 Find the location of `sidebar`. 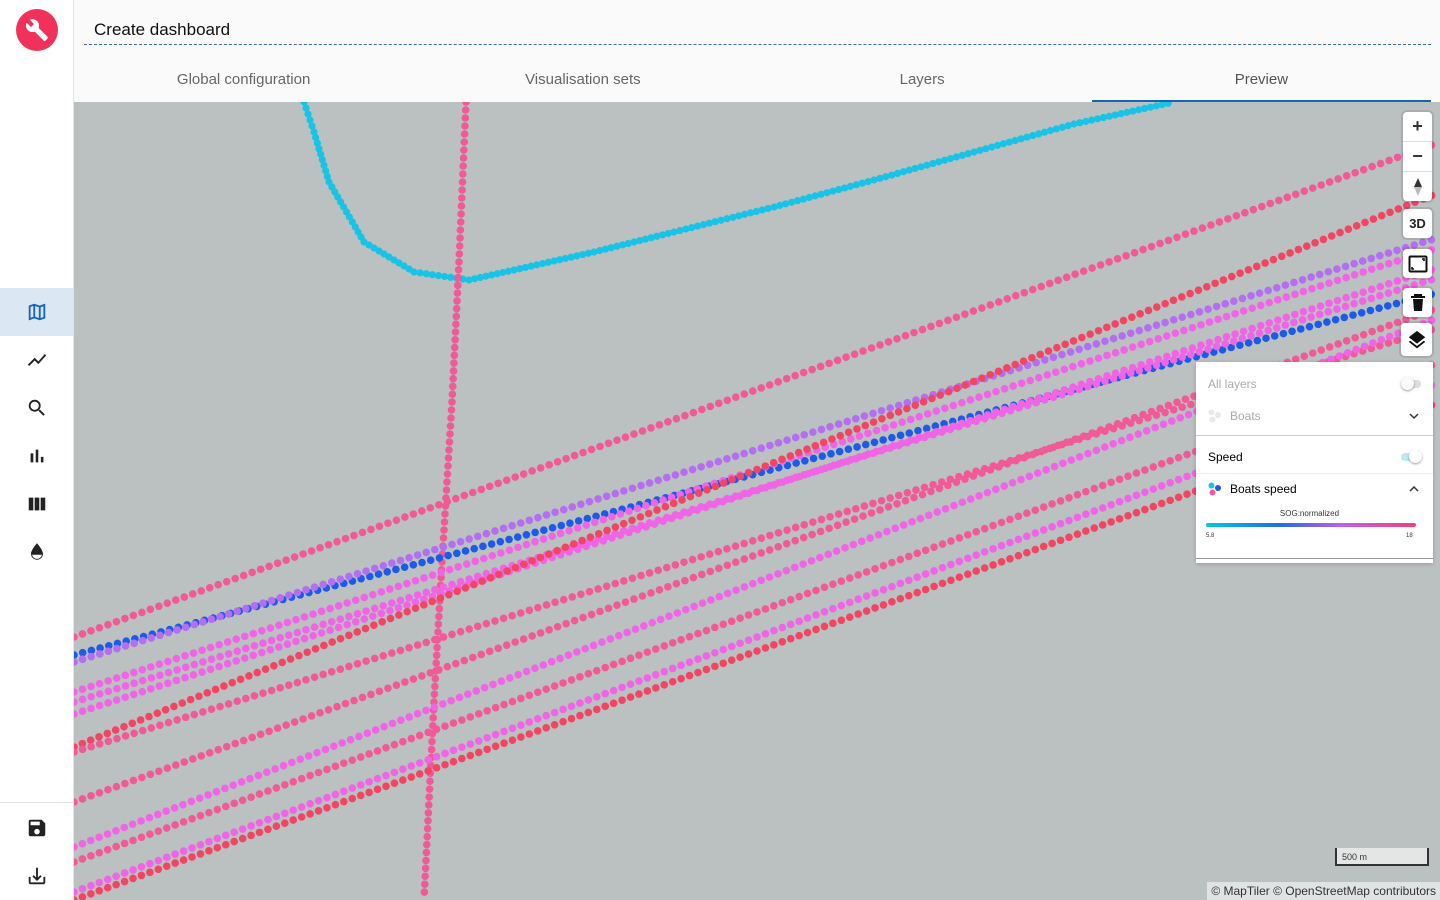

sidebar is located at coordinates (37, 450).